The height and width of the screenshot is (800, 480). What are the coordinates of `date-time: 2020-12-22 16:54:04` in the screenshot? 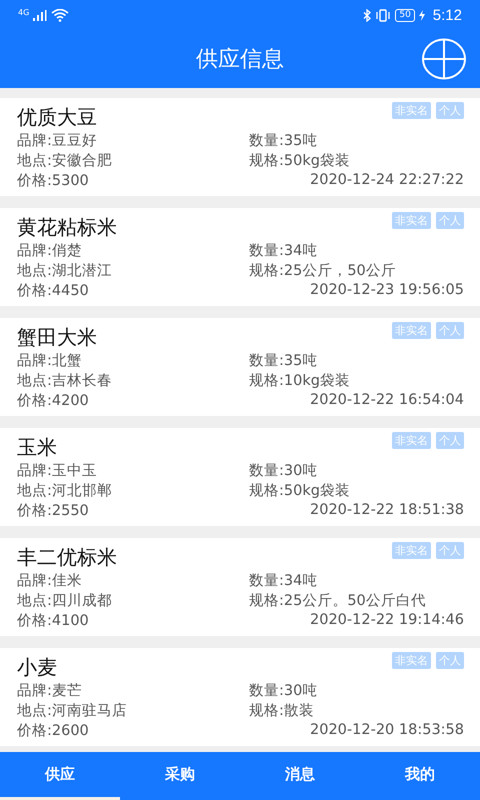 It's located at (387, 400).